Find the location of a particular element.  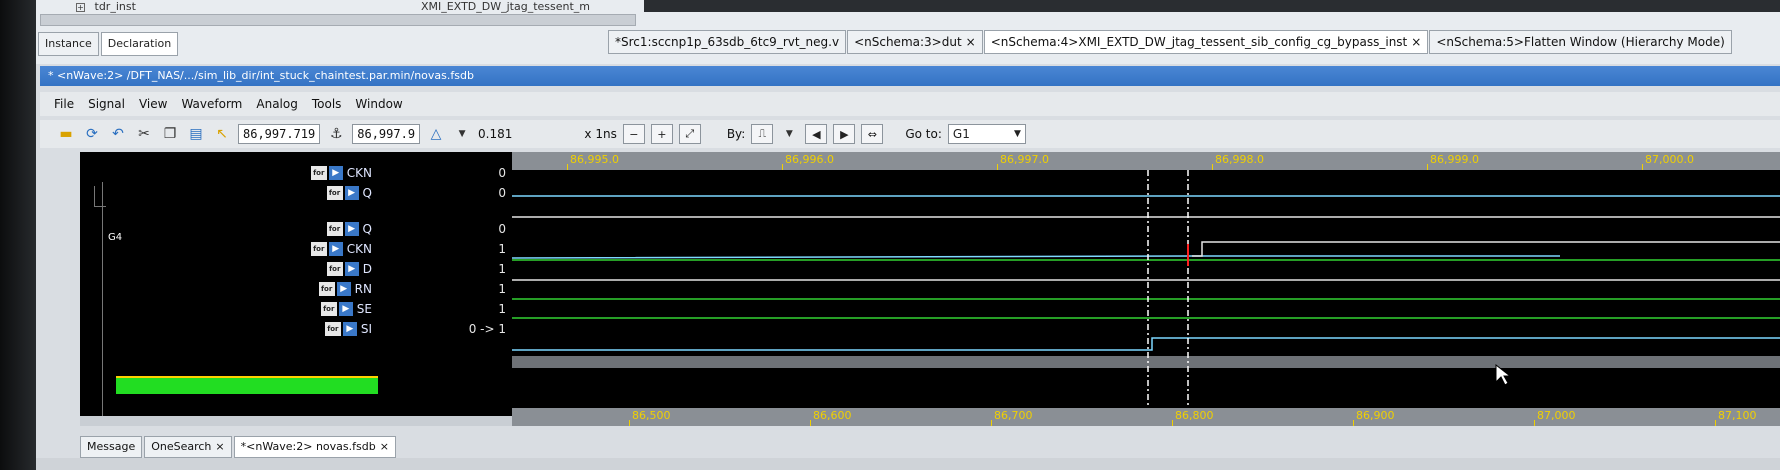

selected-row-band is located at coordinates (1146, 362).